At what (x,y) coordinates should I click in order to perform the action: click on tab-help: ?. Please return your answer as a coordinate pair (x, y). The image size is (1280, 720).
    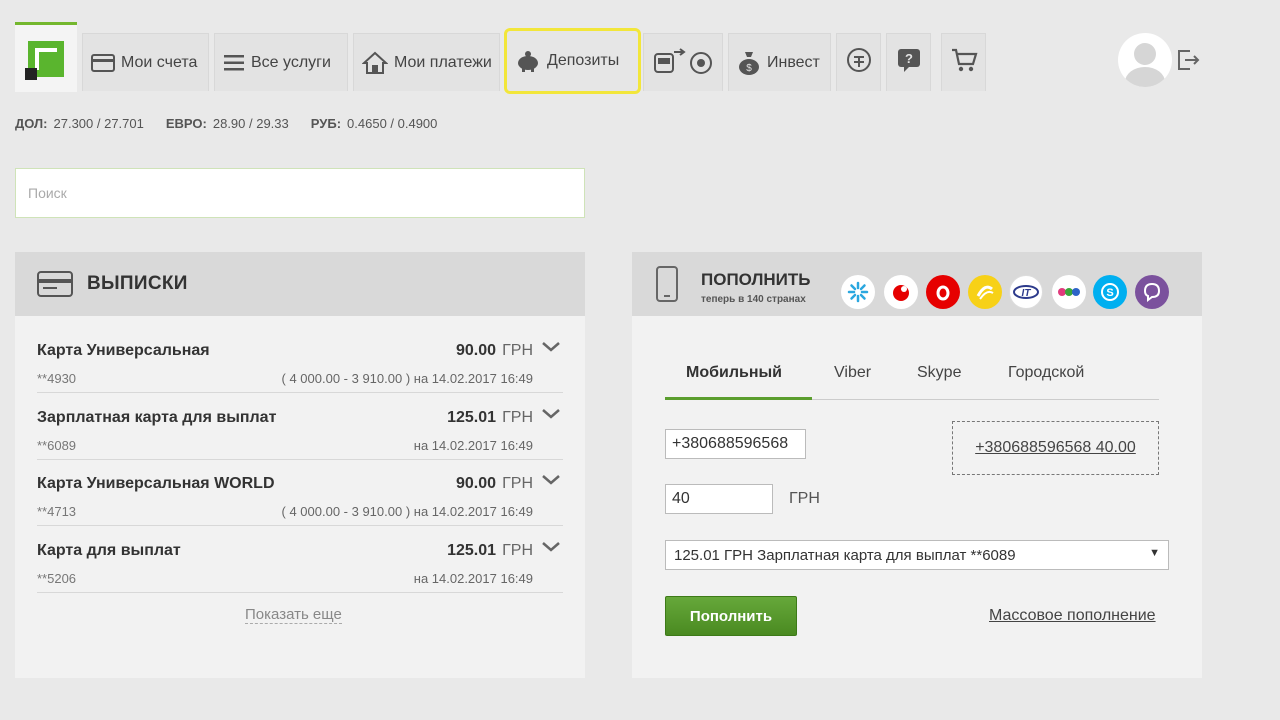
    Looking at the image, I should click on (908, 62).